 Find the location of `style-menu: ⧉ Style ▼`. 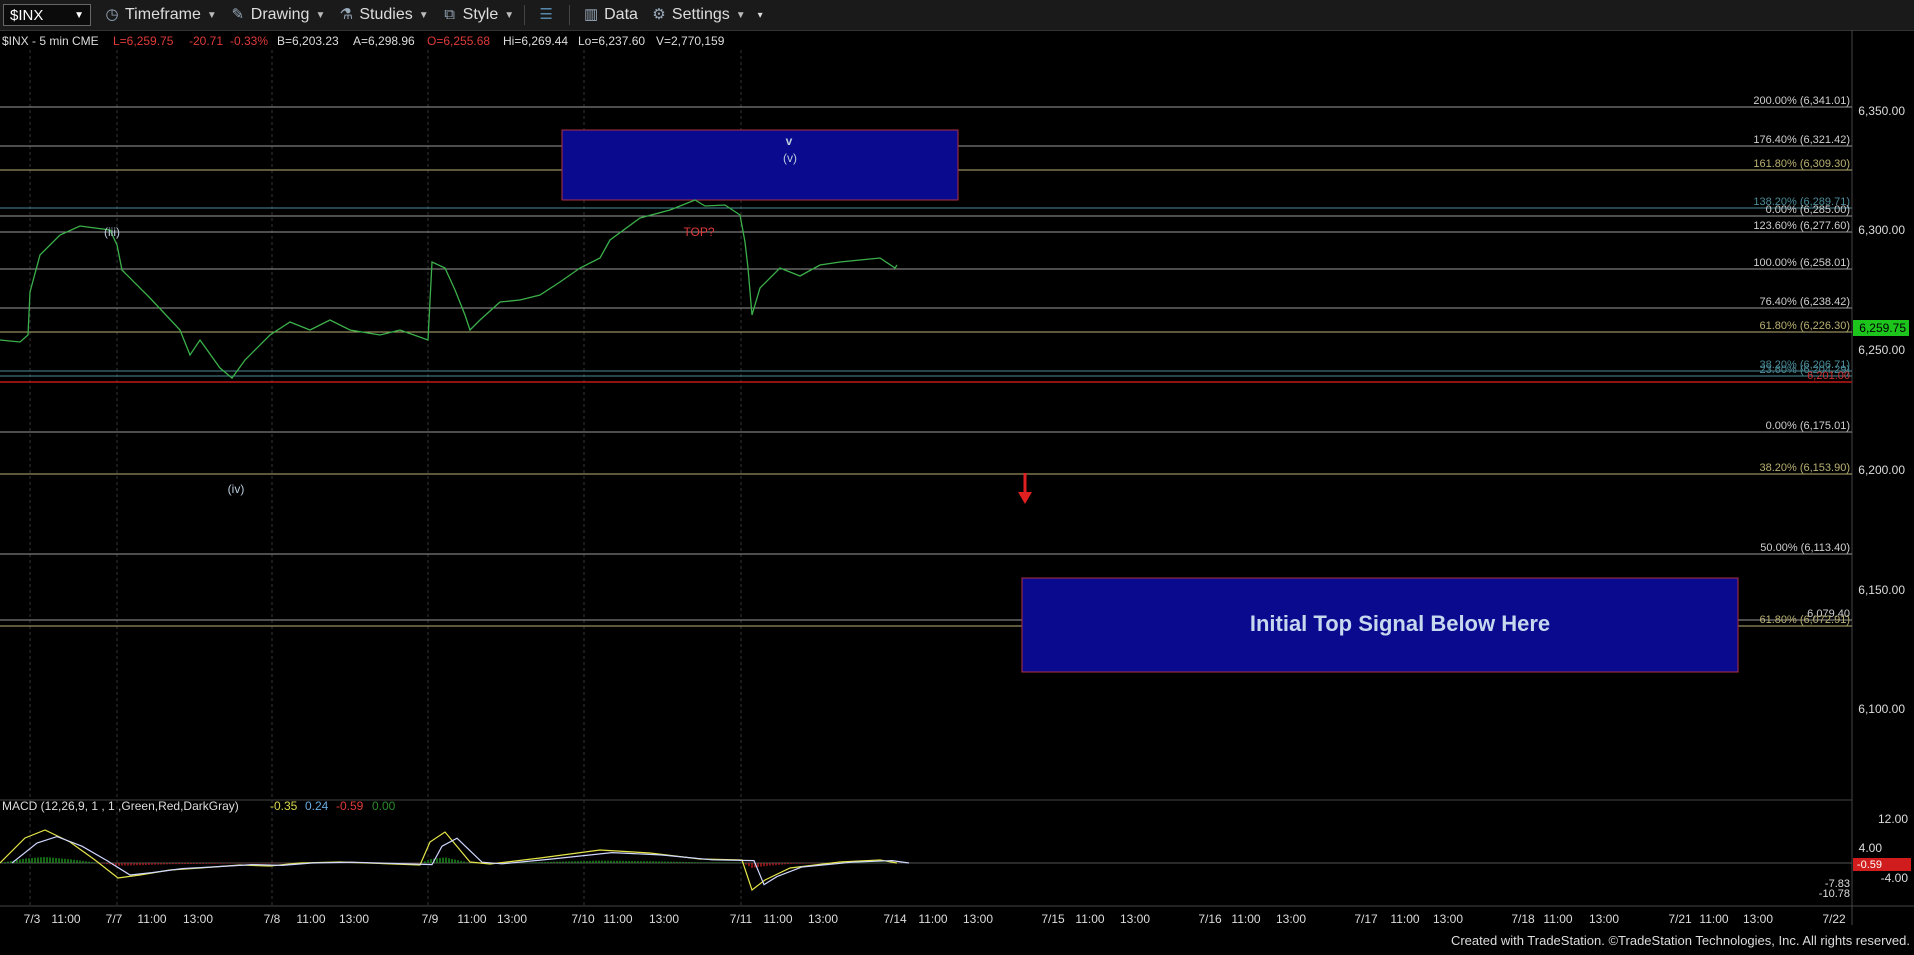

style-menu: ⧉ Style ▼ is located at coordinates (477, 15).